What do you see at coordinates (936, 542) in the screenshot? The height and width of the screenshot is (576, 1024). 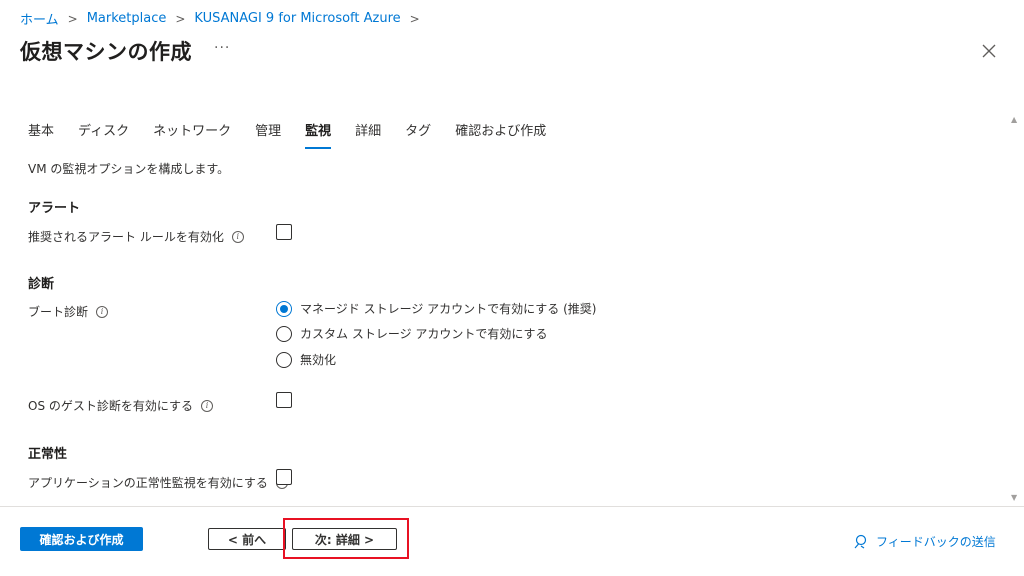 I see `feedback-label: フィードバックの送信` at bounding box center [936, 542].